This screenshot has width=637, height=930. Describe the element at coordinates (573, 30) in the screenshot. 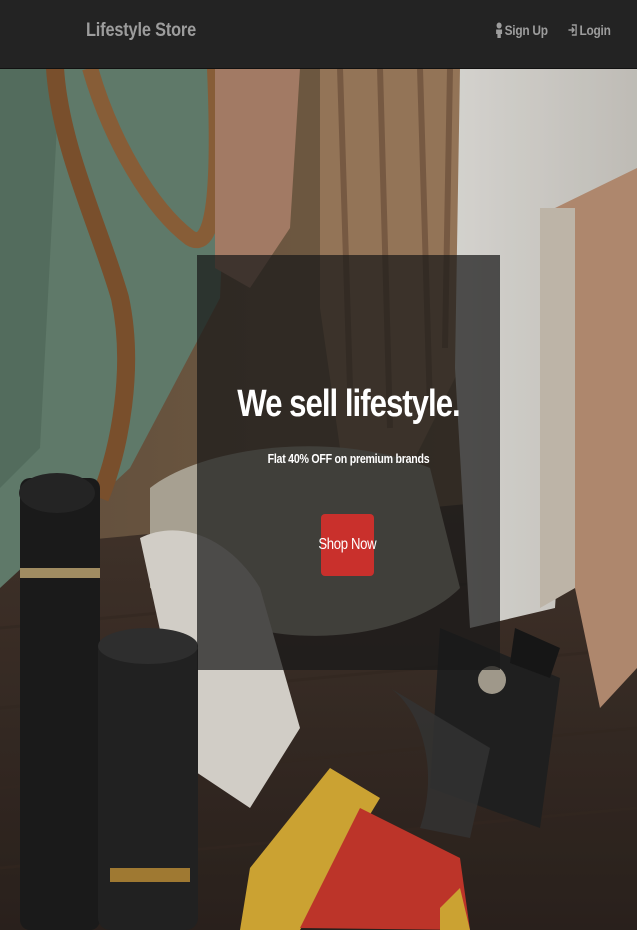

I see `login-icon` at that location.